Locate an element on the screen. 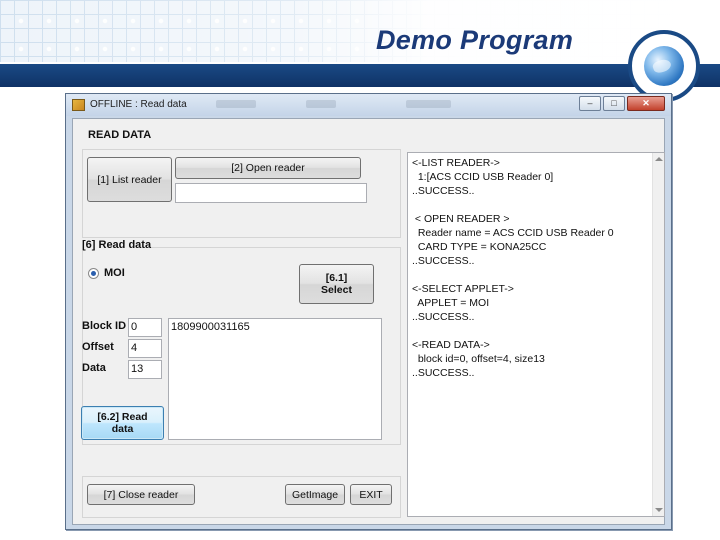 This screenshot has width=720, height=540. log-line: CARD TYPE = KONA25CC is located at coordinates (479, 247).